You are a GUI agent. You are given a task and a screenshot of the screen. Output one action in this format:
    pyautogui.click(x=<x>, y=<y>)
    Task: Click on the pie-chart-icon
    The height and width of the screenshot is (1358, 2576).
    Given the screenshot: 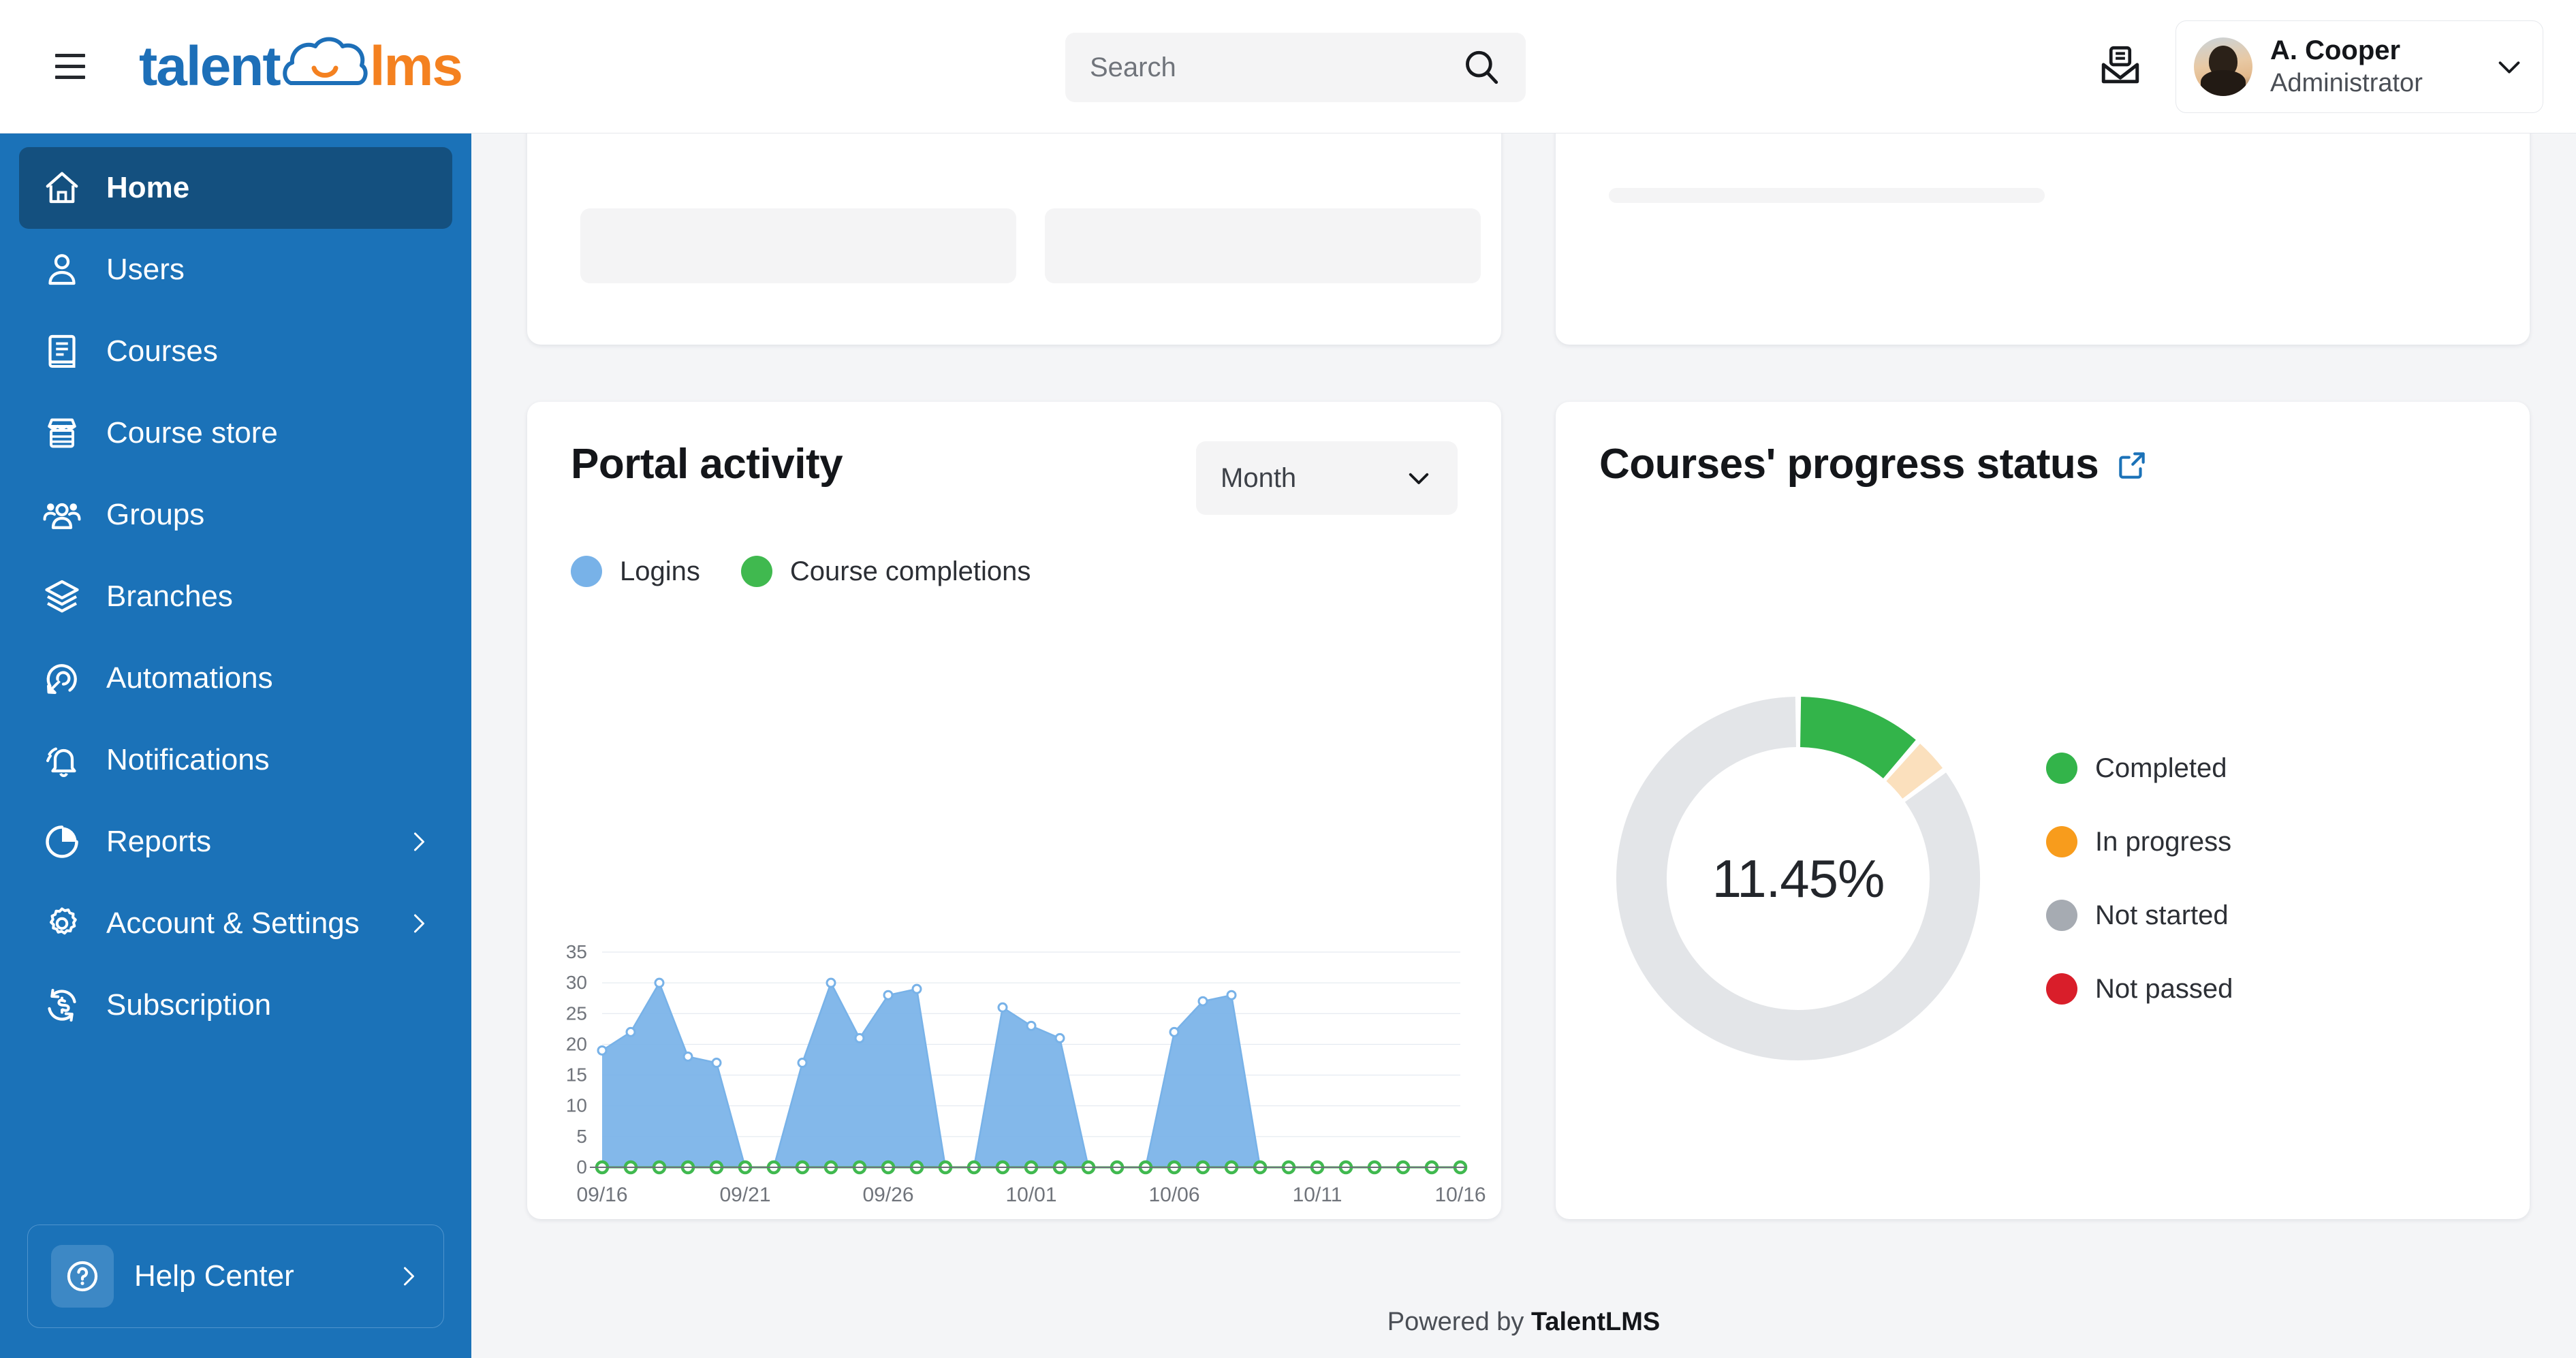 What is the action you would take?
    pyautogui.click(x=62, y=842)
    